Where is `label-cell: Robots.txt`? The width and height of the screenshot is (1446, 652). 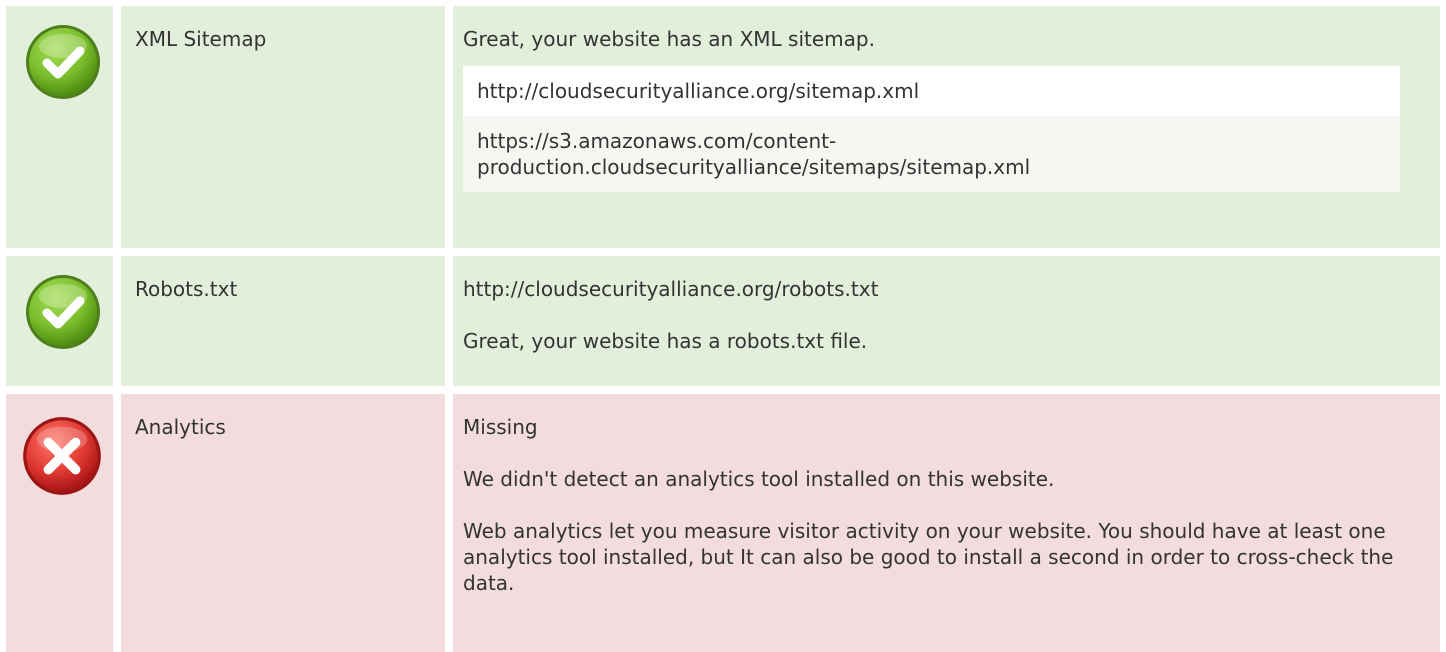
label-cell: Robots.txt is located at coordinates (283, 321).